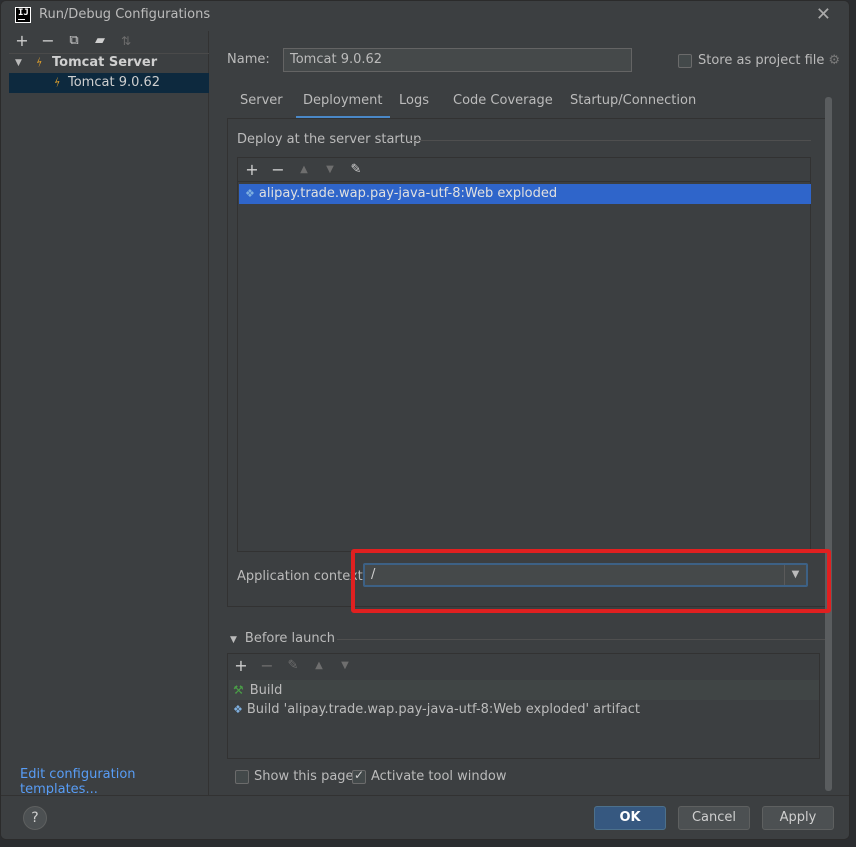 The image size is (856, 847). Describe the element at coordinates (828, 444) in the screenshot. I see `vertical-scrollbar` at that location.